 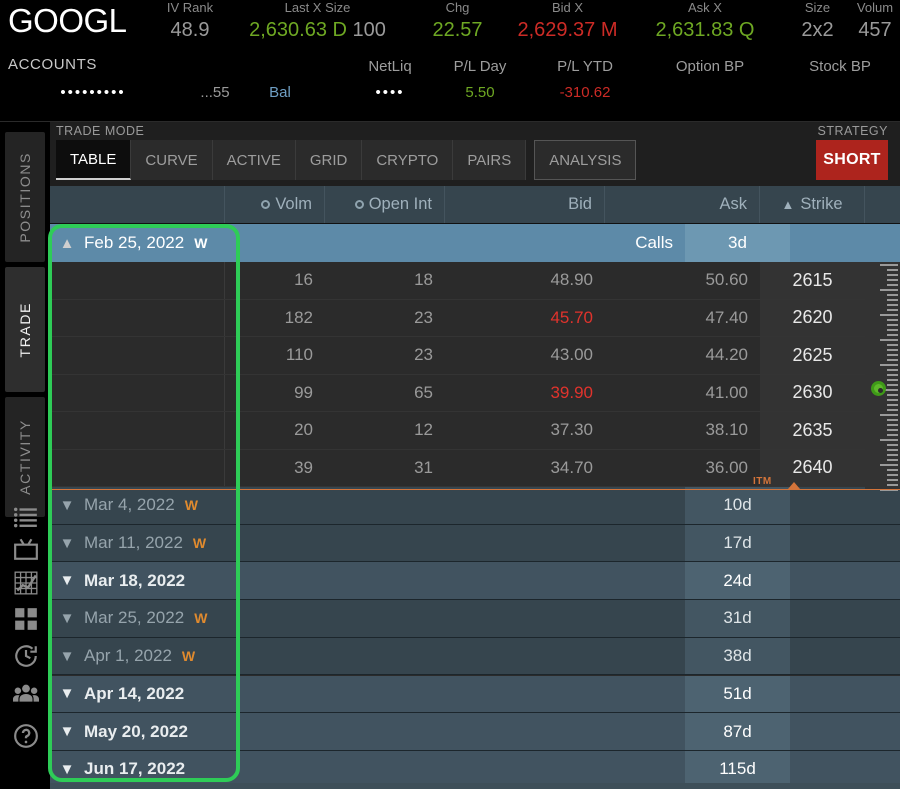 I want to click on account-mode: Bal, so click(x=280, y=93).